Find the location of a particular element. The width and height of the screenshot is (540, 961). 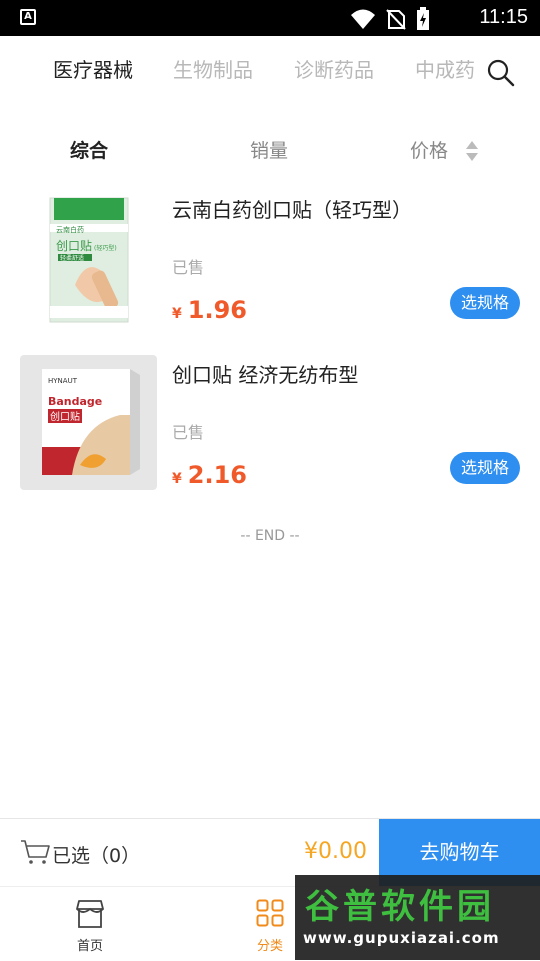

product-price: ¥2.16 is located at coordinates (209, 475).